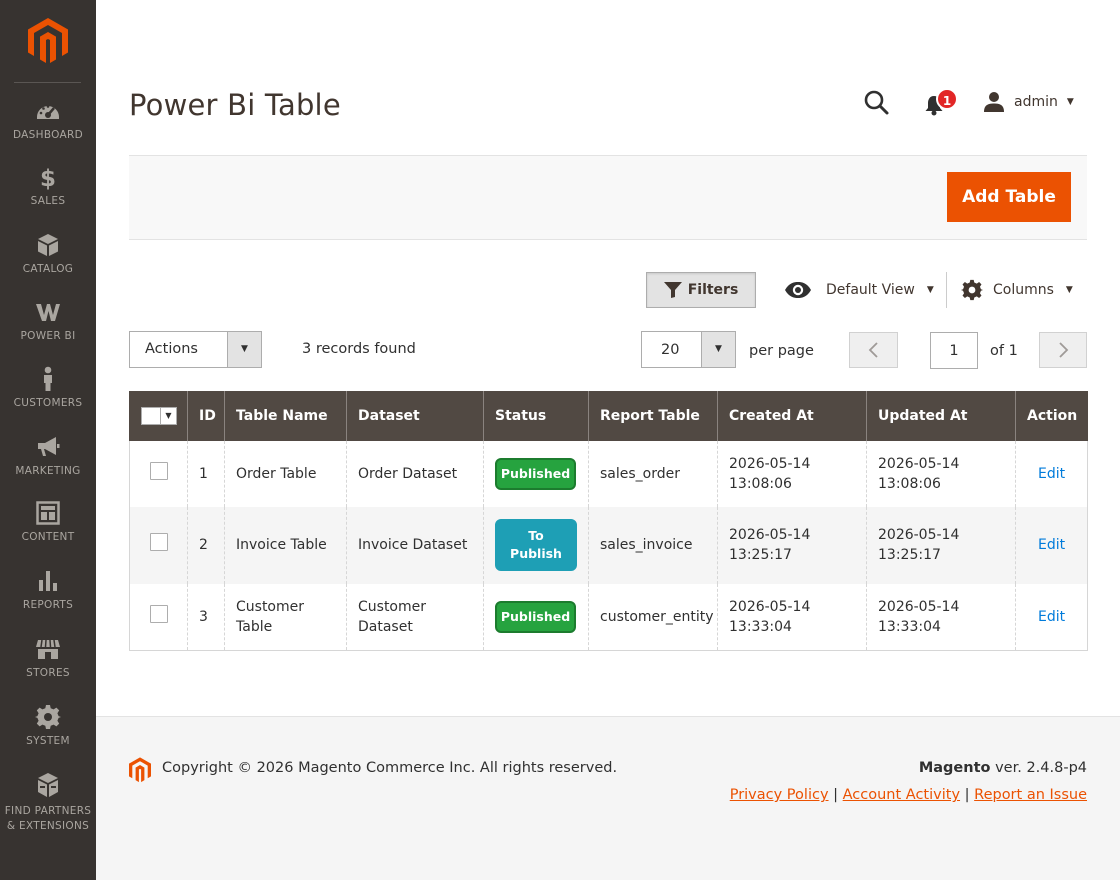 The width and height of the screenshot is (1120, 880). I want to click on sidebar-item-marketing: MARKETING, so click(48, 466).